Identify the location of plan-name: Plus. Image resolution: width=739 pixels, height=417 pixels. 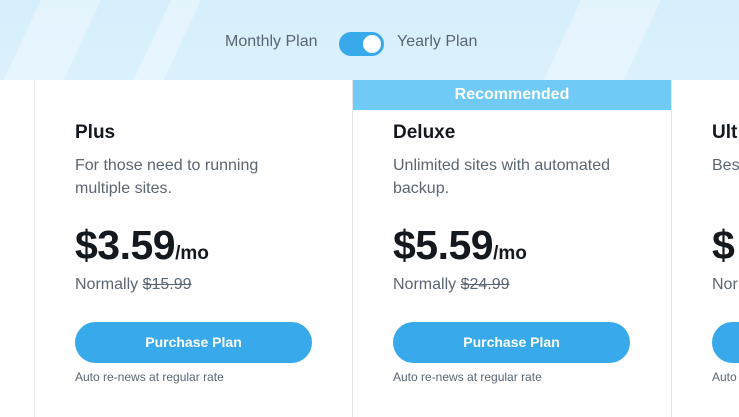
(95, 132).